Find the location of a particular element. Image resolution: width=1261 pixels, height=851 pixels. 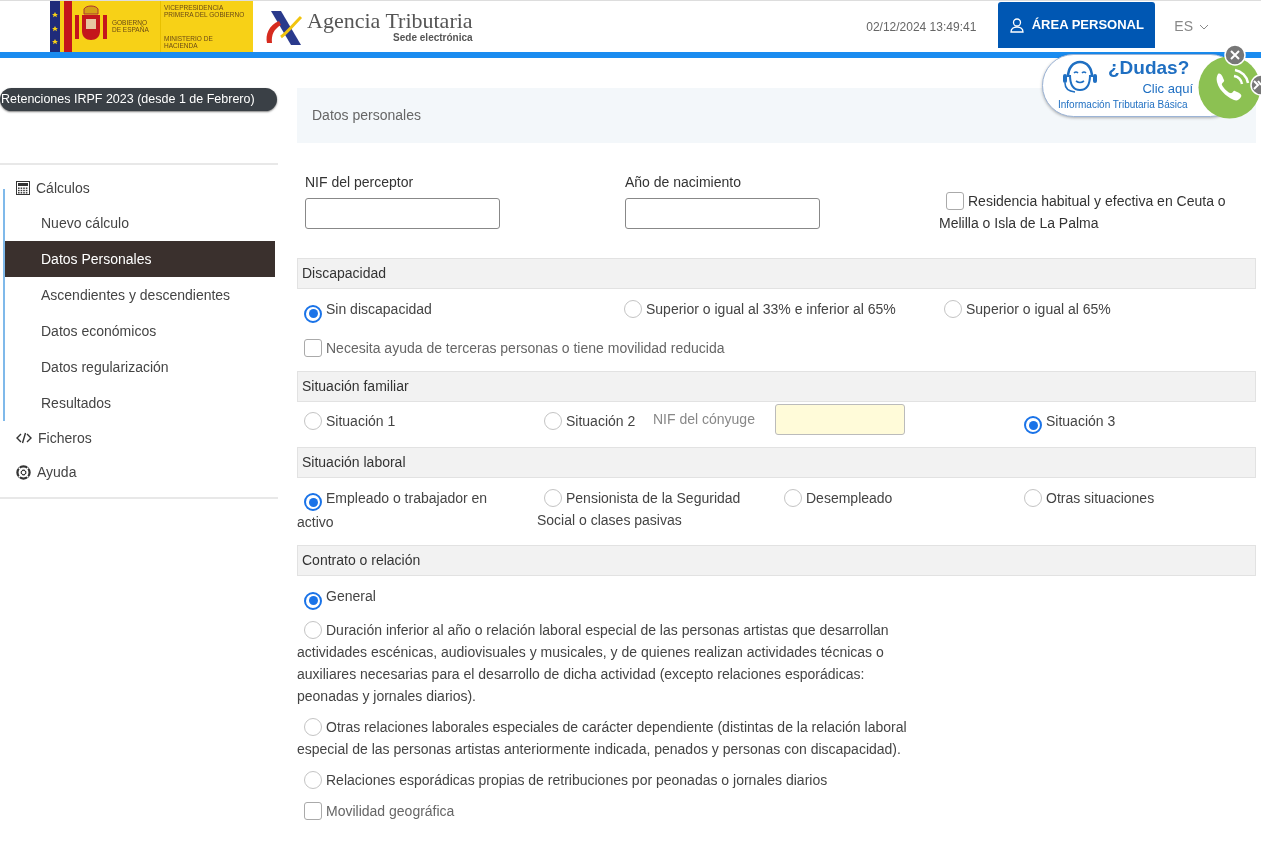

submenu-item: Datos regularización is located at coordinates (140, 367).